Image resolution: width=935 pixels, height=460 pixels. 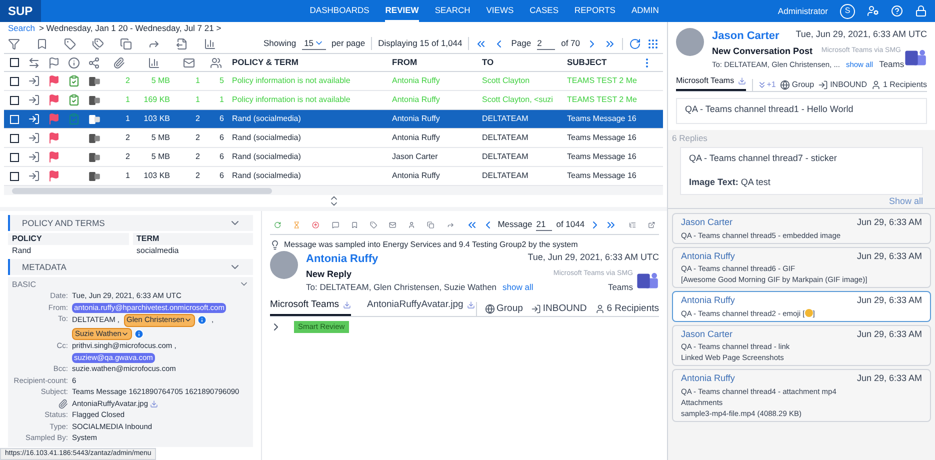 I want to click on column-header: POLICY, so click(x=68, y=239).